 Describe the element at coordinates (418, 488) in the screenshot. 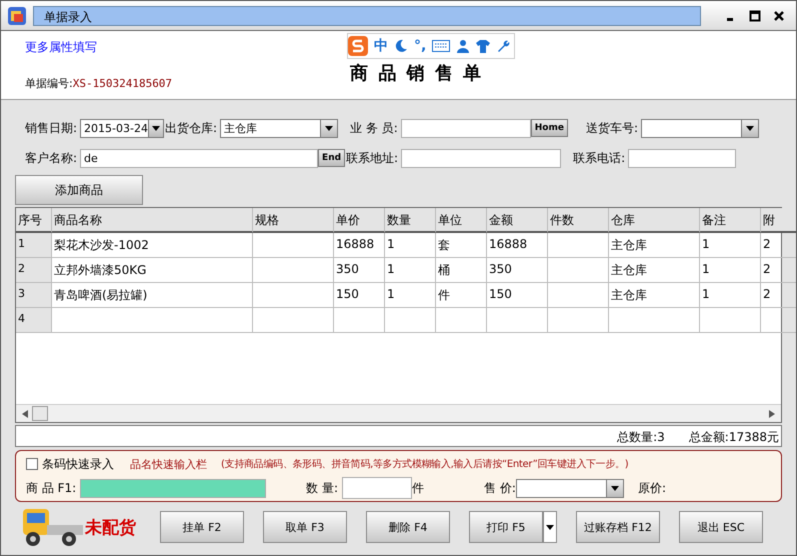

I see `unit-label: 件` at that location.